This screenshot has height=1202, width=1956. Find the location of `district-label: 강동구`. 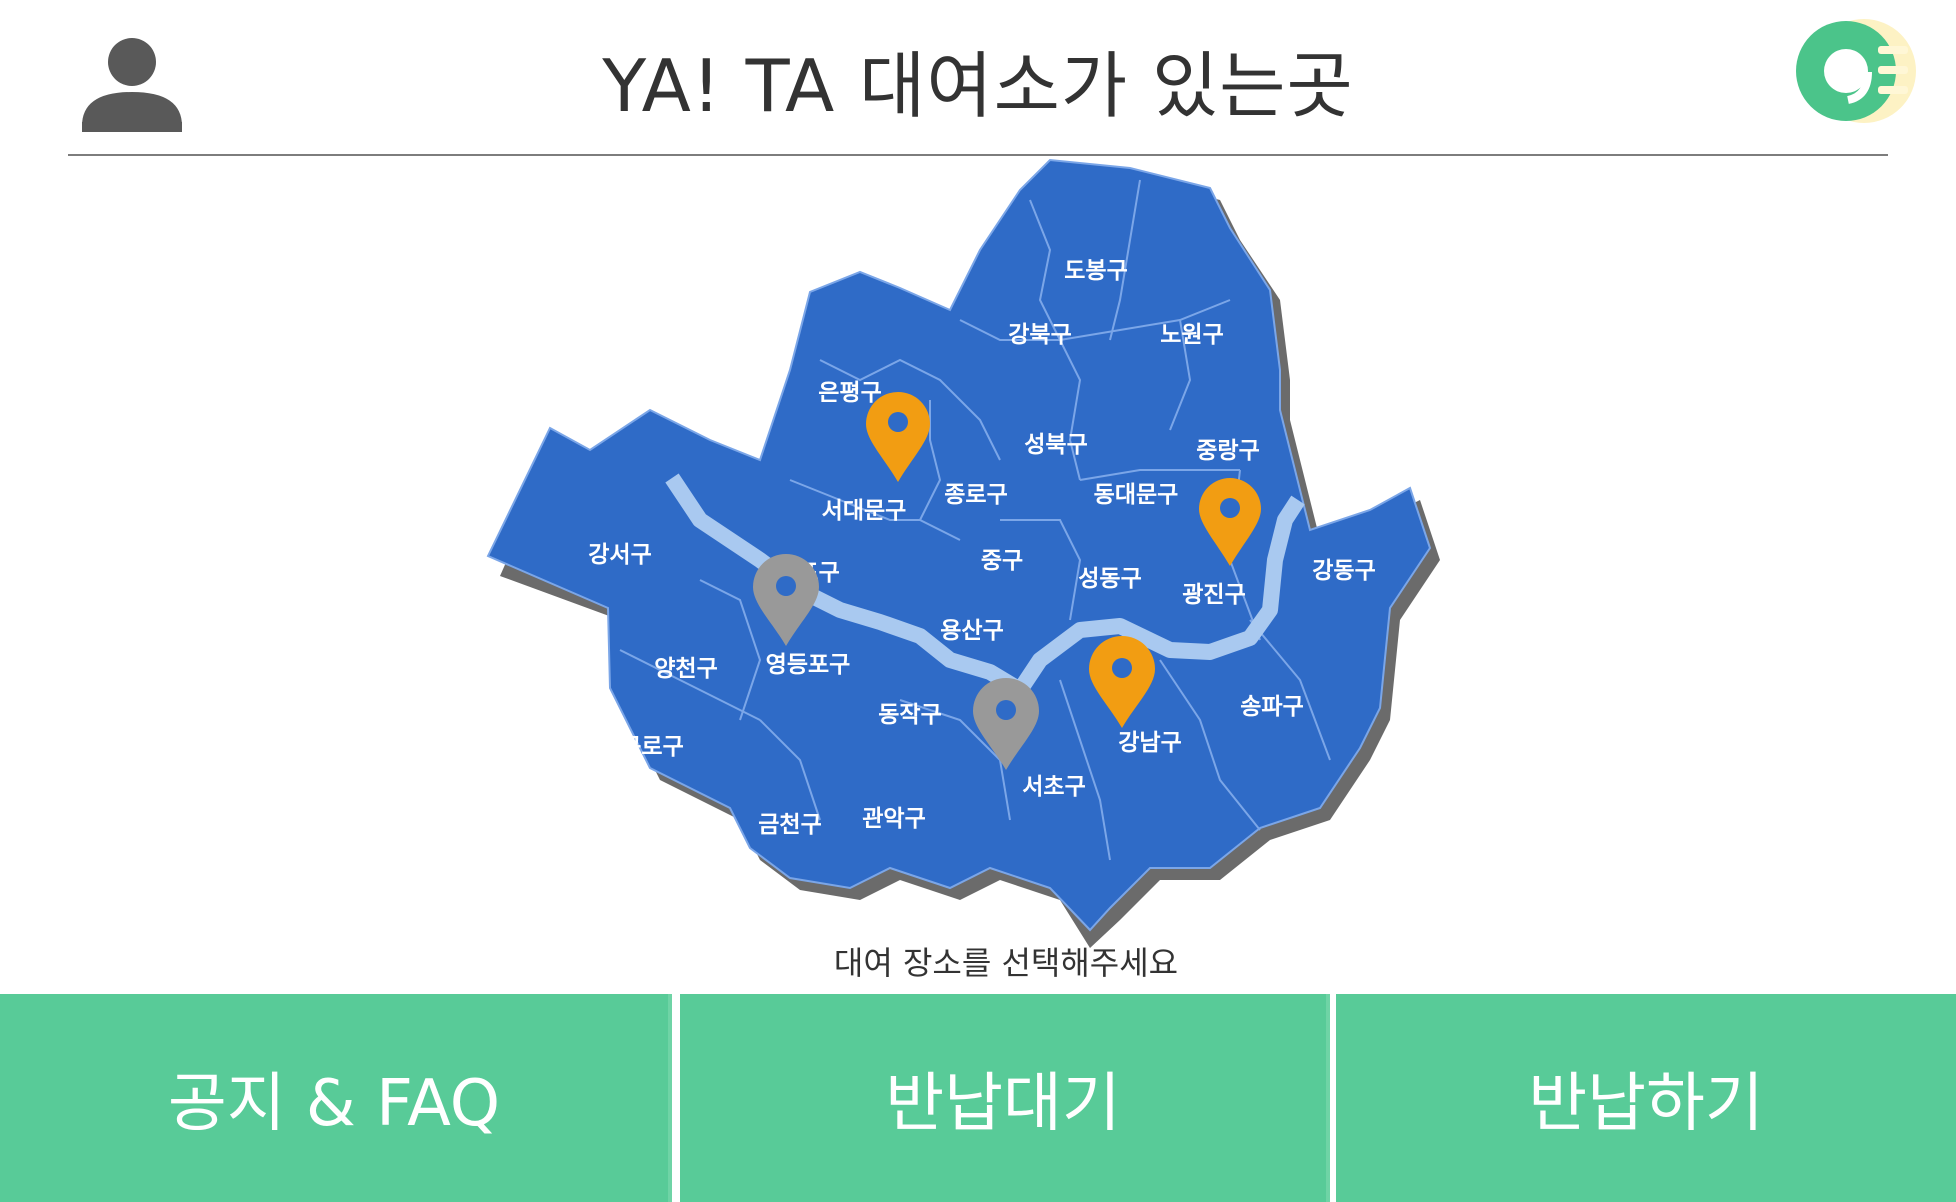

district-label: 강동구 is located at coordinates (1343, 571).